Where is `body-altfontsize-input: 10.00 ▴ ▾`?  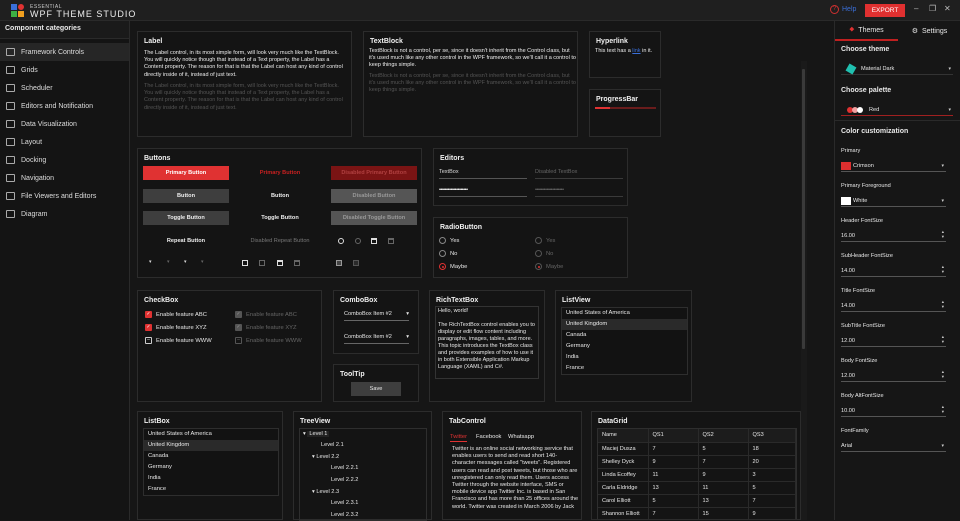 body-altfontsize-input: 10.00 ▴ ▾ is located at coordinates (893, 410).